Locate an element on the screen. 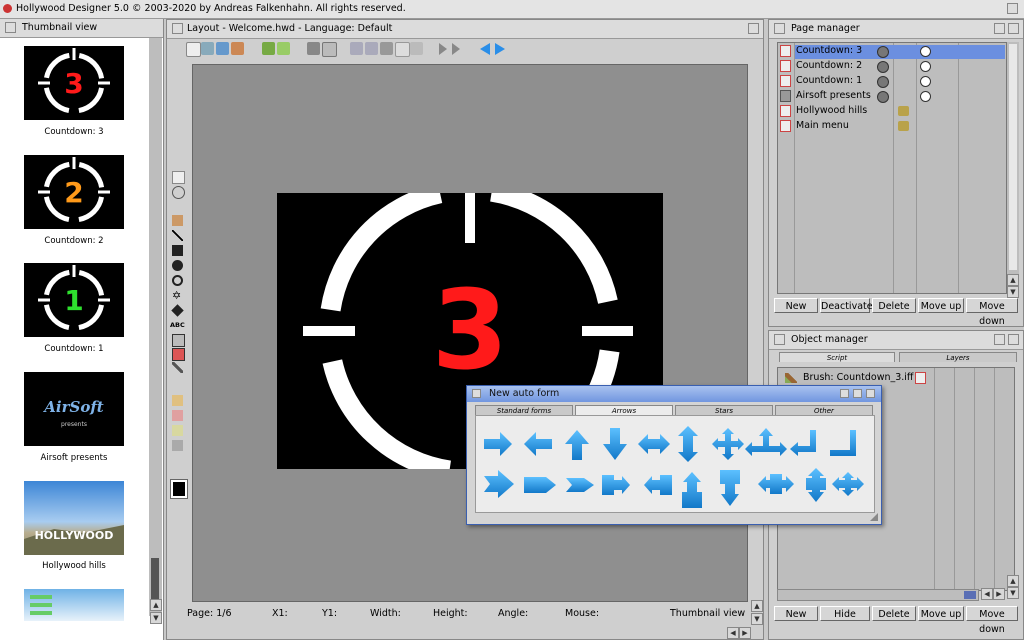  corner-arrow-icon is located at coordinates (803, 443).